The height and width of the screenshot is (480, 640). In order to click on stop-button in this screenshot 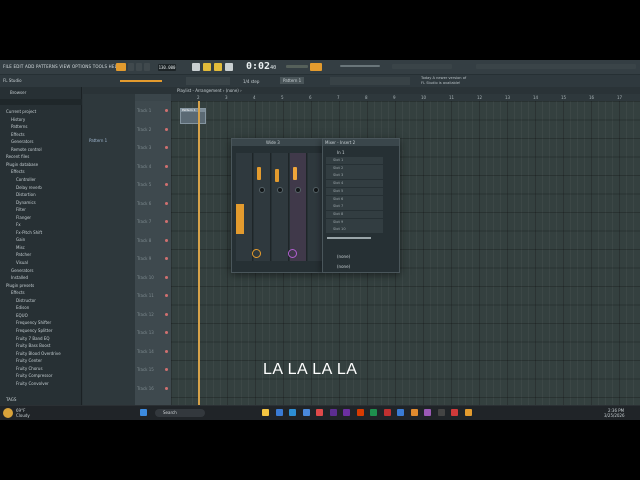, I will do `click(139, 67)`.